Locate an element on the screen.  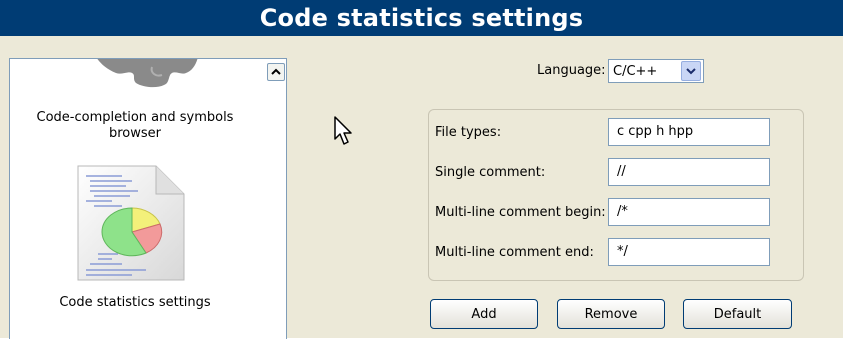
single-comment-label: Single comment: is located at coordinates (490, 172).